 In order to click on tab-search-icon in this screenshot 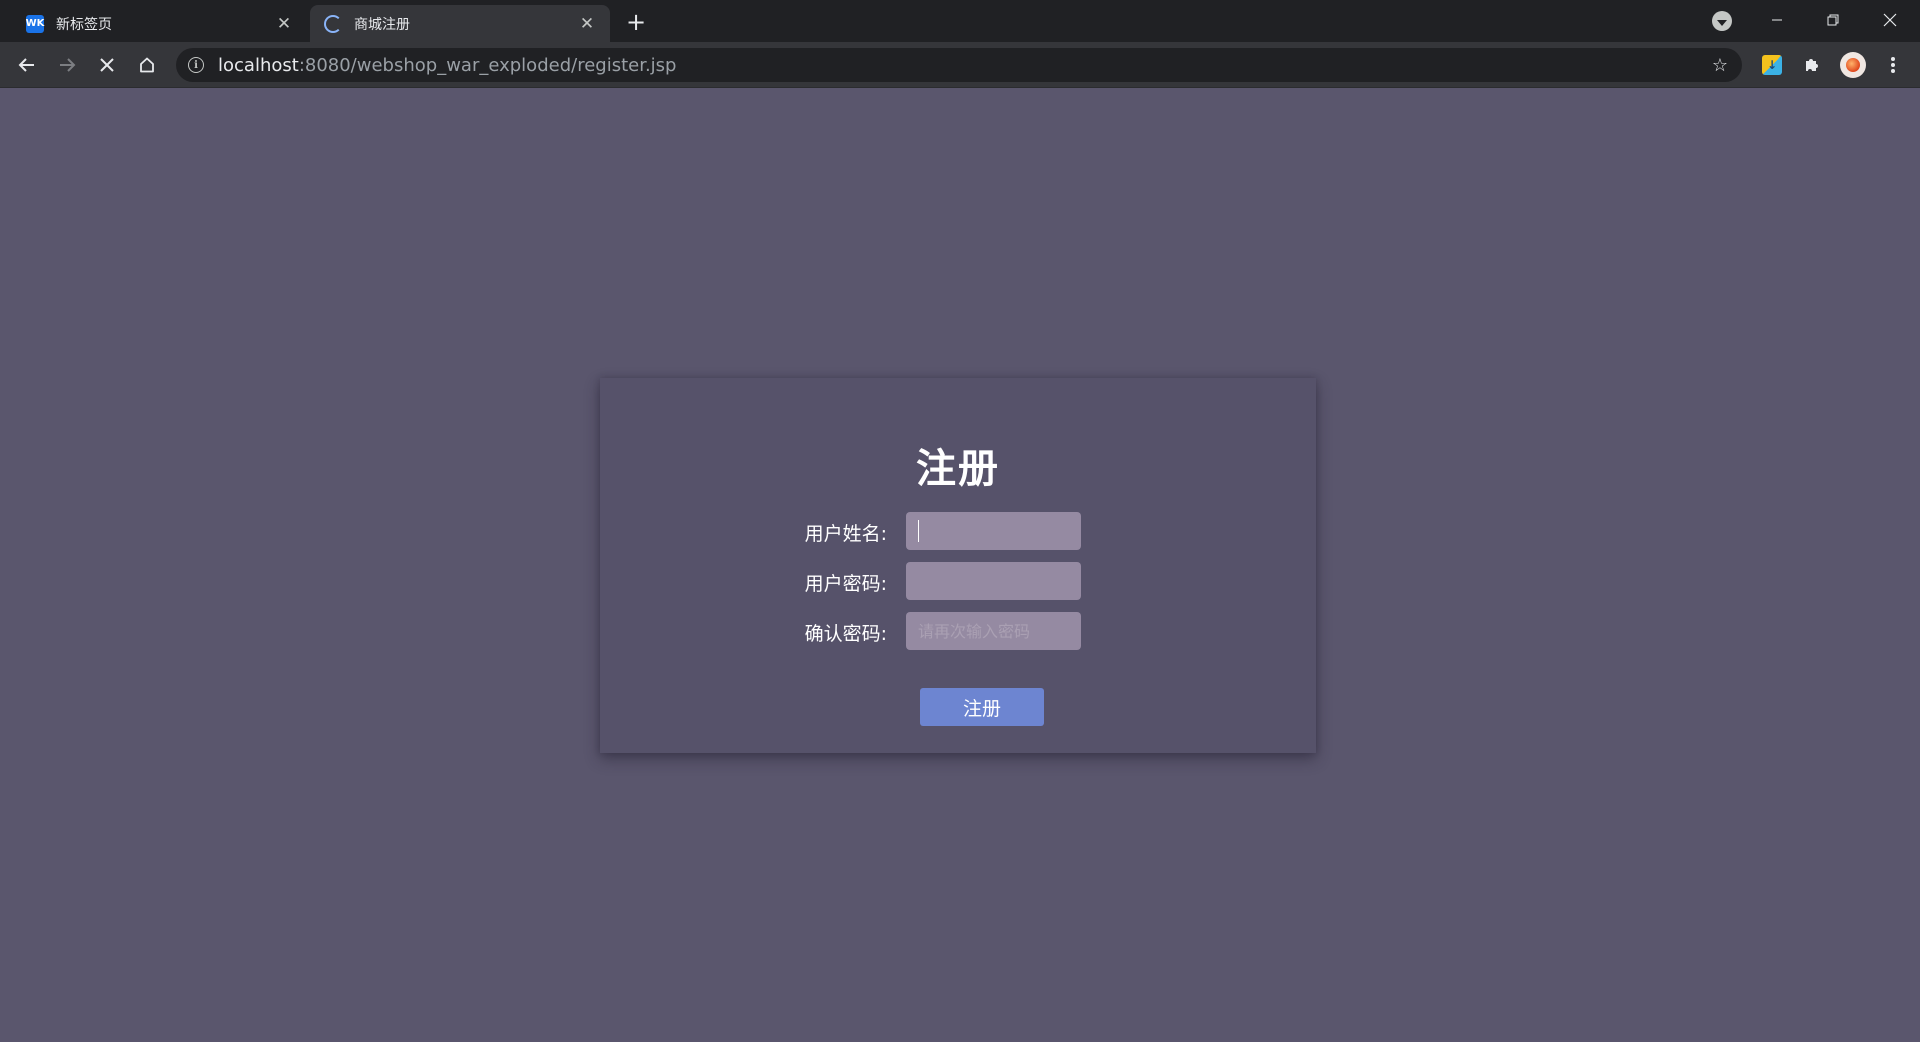, I will do `click(1722, 21)`.